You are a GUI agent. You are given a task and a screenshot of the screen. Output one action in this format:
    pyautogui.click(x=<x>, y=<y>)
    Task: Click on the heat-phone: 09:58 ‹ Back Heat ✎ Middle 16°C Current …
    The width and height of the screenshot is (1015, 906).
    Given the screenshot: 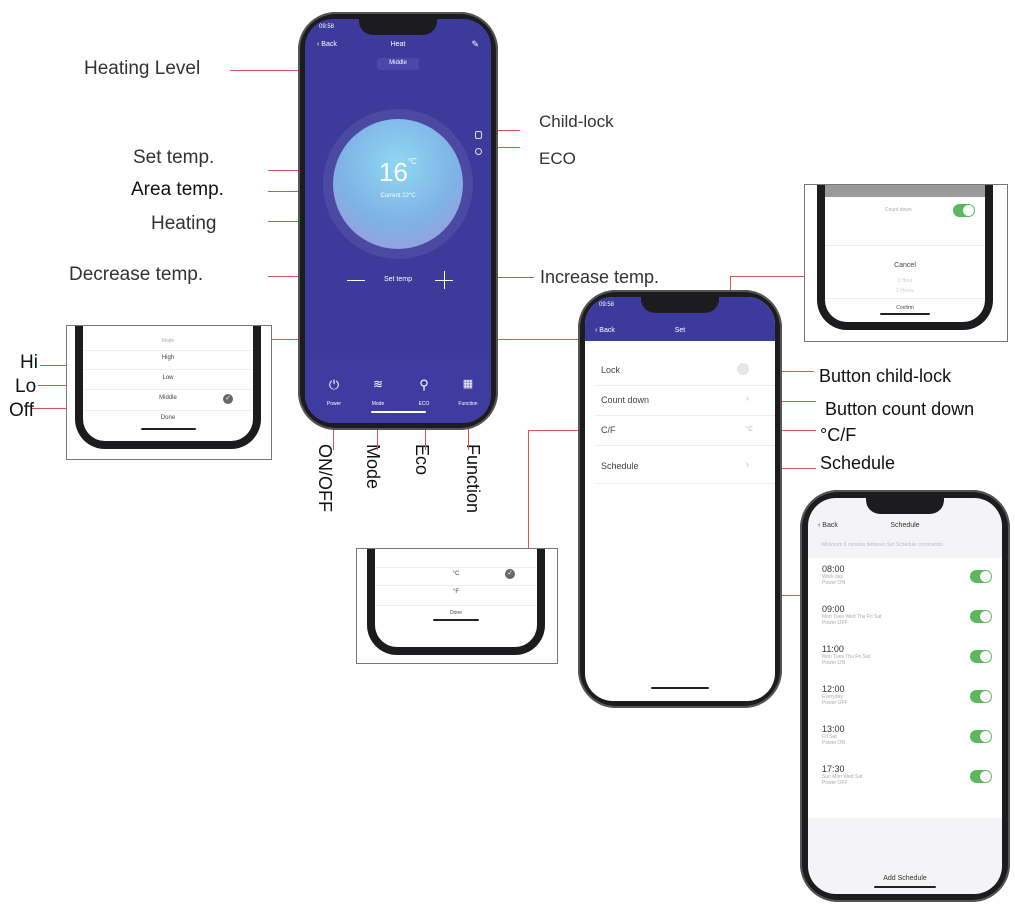 What is the action you would take?
    pyautogui.click(x=398, y=221)
    